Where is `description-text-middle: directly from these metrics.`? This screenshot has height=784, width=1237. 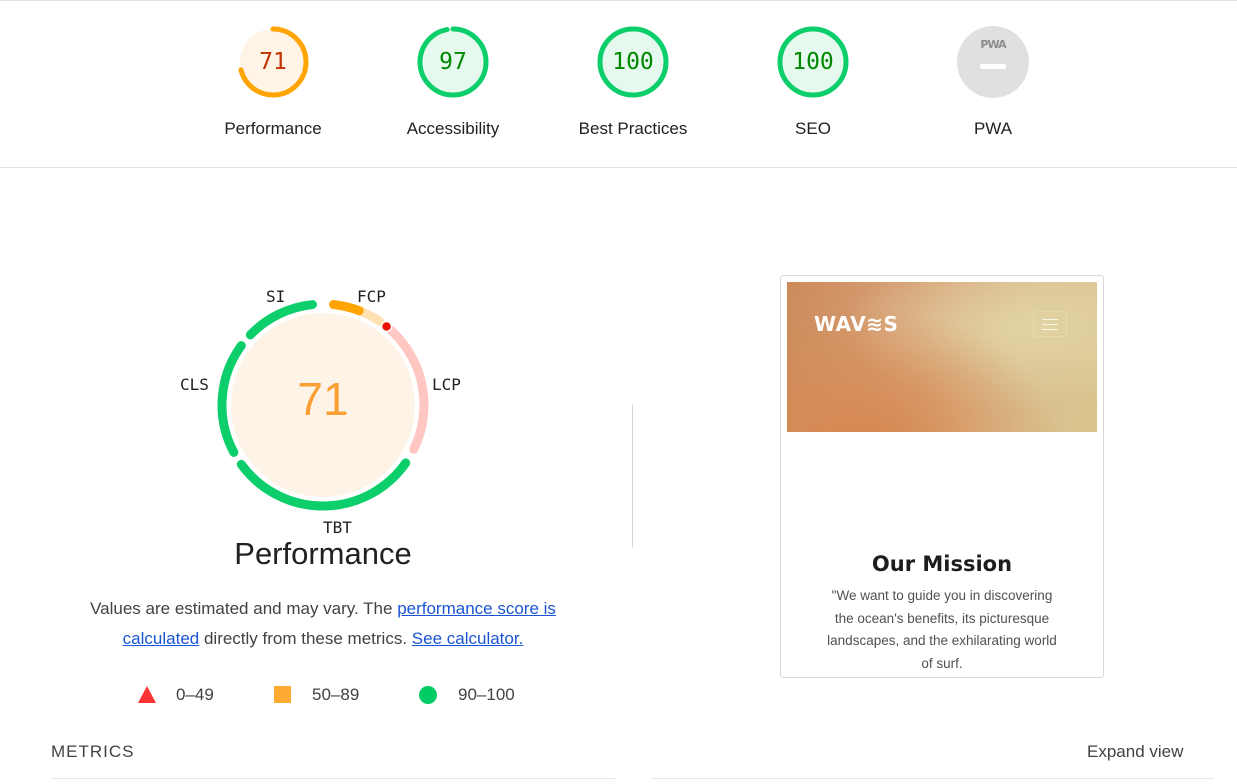 description-text-middle: directly from these metrics. is located at coordinates (305, 638).